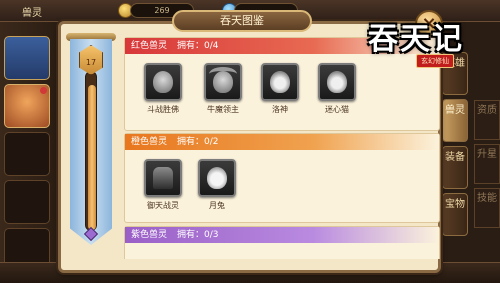 The image size is (500, 283). I want to click on tab-skills: 技能, so click(487, 208).